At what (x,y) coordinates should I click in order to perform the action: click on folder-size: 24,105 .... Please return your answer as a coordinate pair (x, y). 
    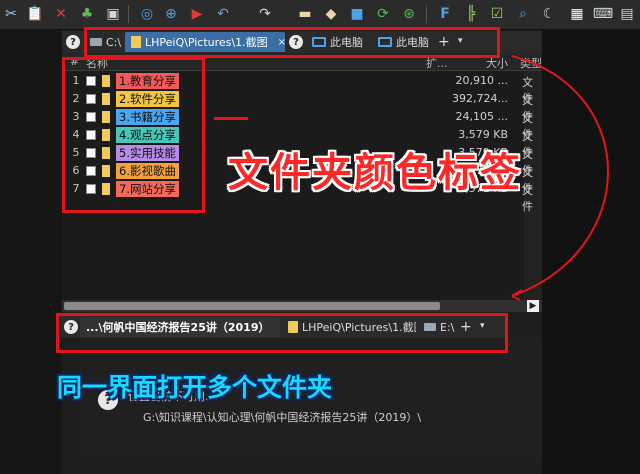
    Looking at the image, I should click on (481, 116).